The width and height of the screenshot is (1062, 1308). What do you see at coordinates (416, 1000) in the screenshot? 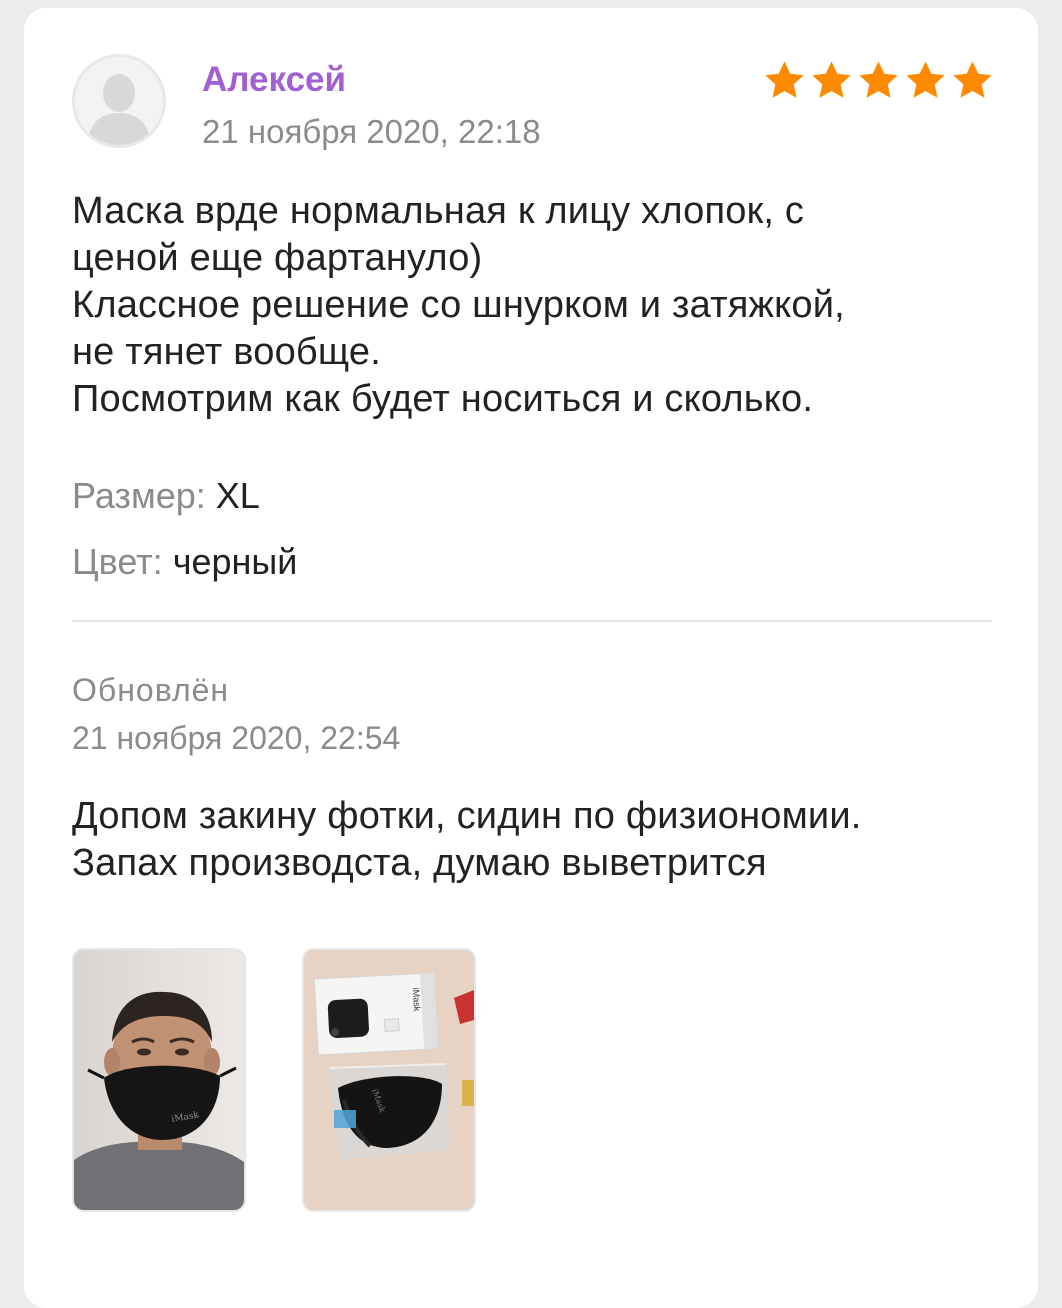
I see `box-brand-text: iMask` at bounding box center [416, 1000].